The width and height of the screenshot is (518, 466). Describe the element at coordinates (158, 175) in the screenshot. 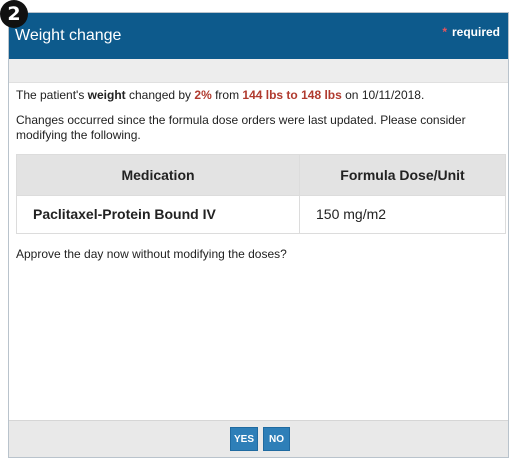

I see `column-header-medication: Medication` at that location.